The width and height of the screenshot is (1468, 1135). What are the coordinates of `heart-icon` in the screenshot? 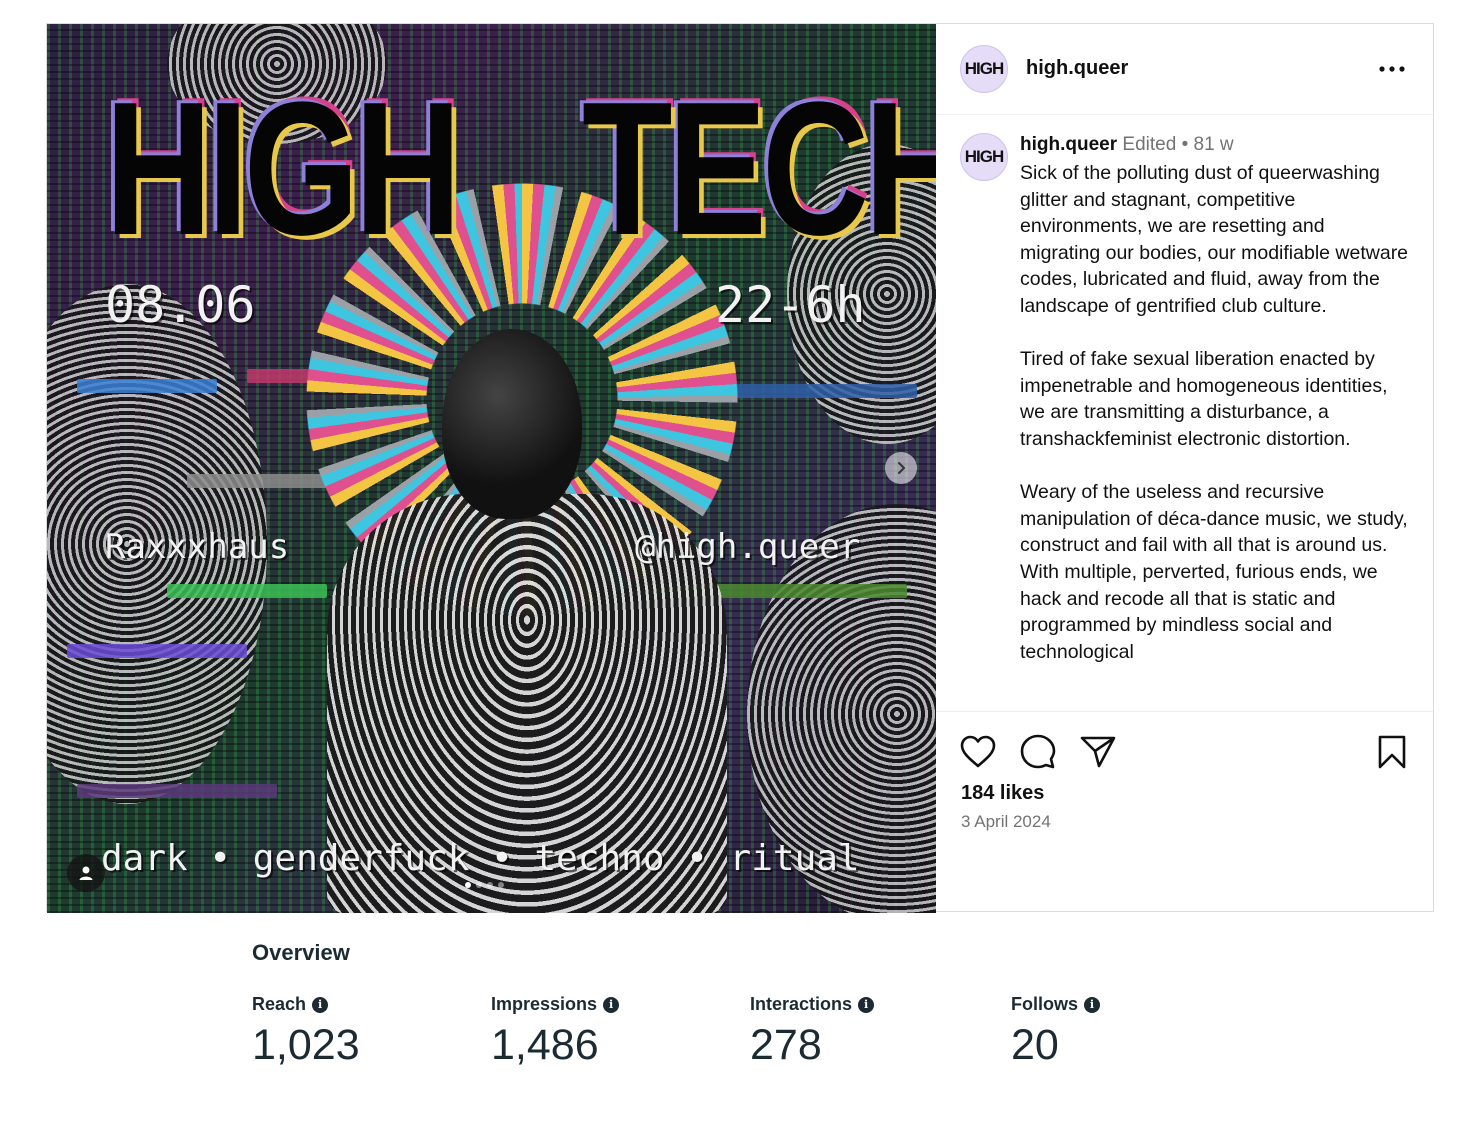 It's located at (978, 751).